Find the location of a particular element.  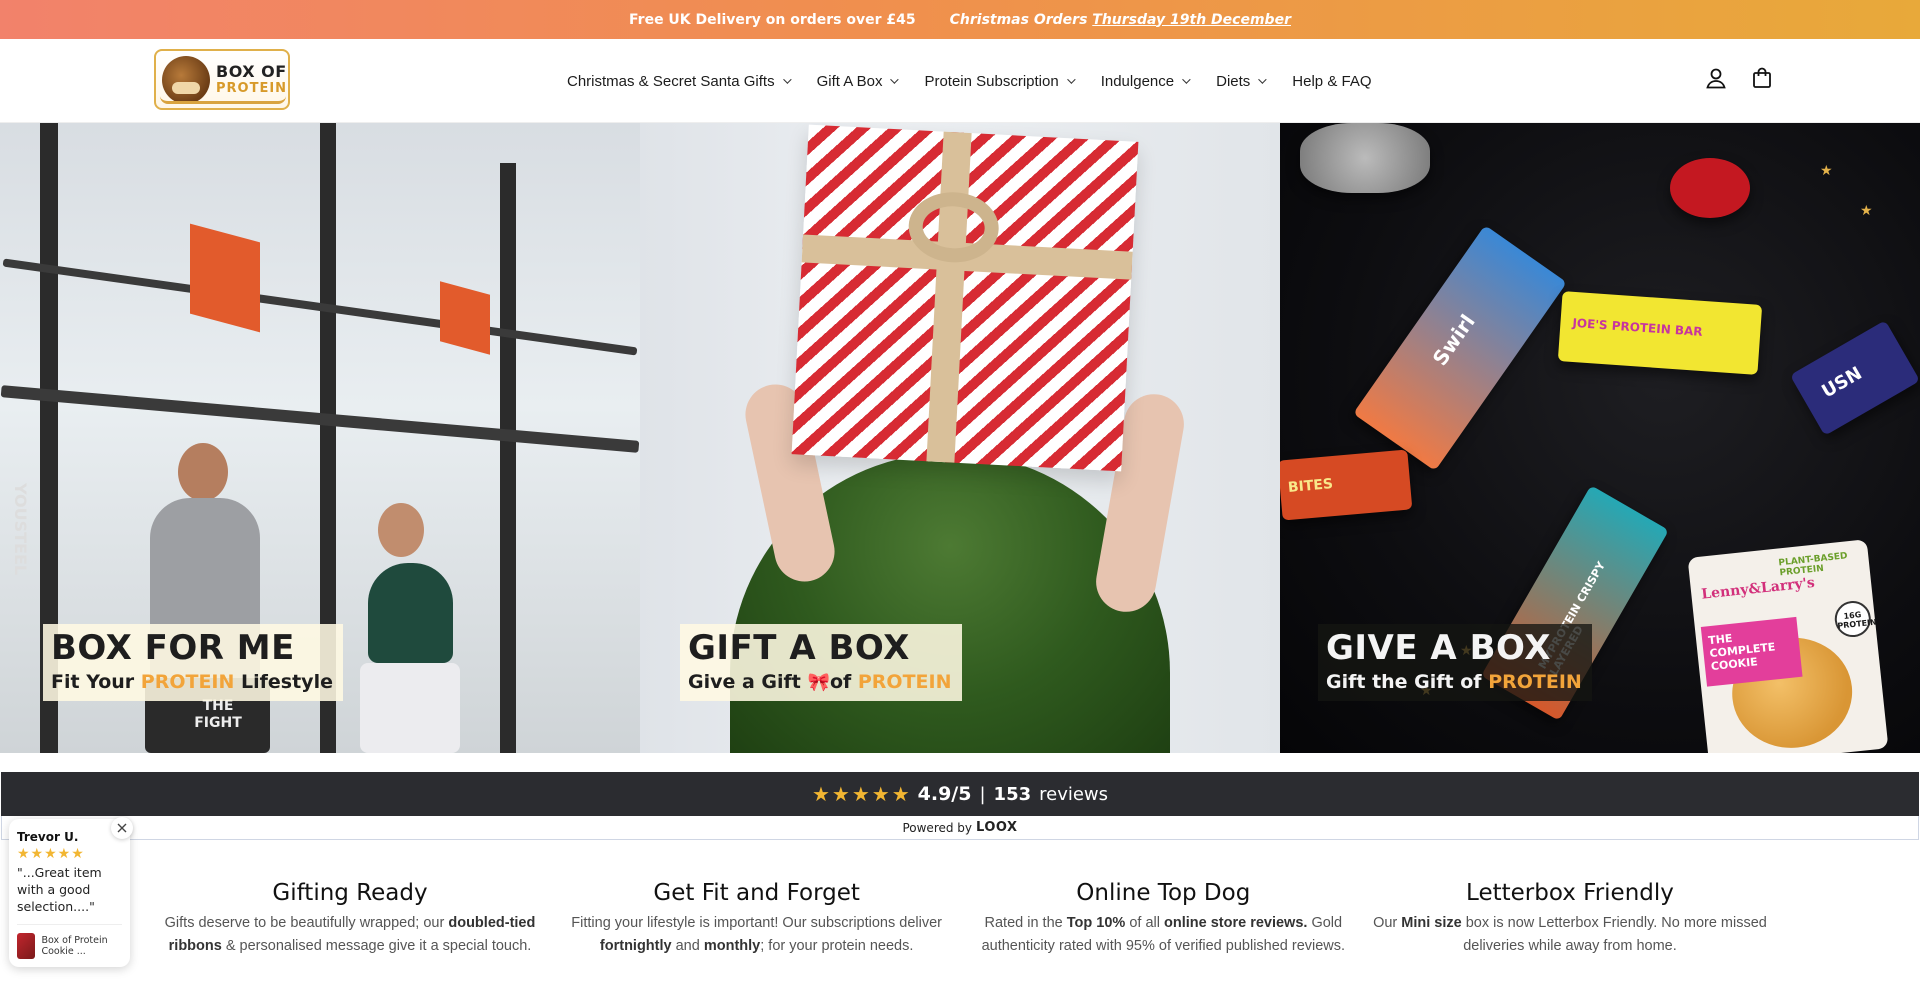

subtitle-text: Gift the Gift of is located at coordinates (1407, 682).